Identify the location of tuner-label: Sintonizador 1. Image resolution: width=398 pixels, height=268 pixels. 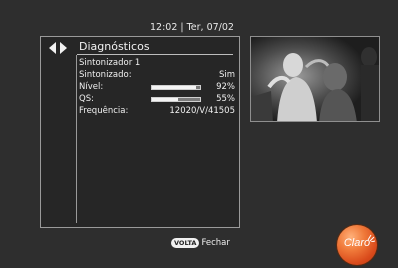
(110, 63).